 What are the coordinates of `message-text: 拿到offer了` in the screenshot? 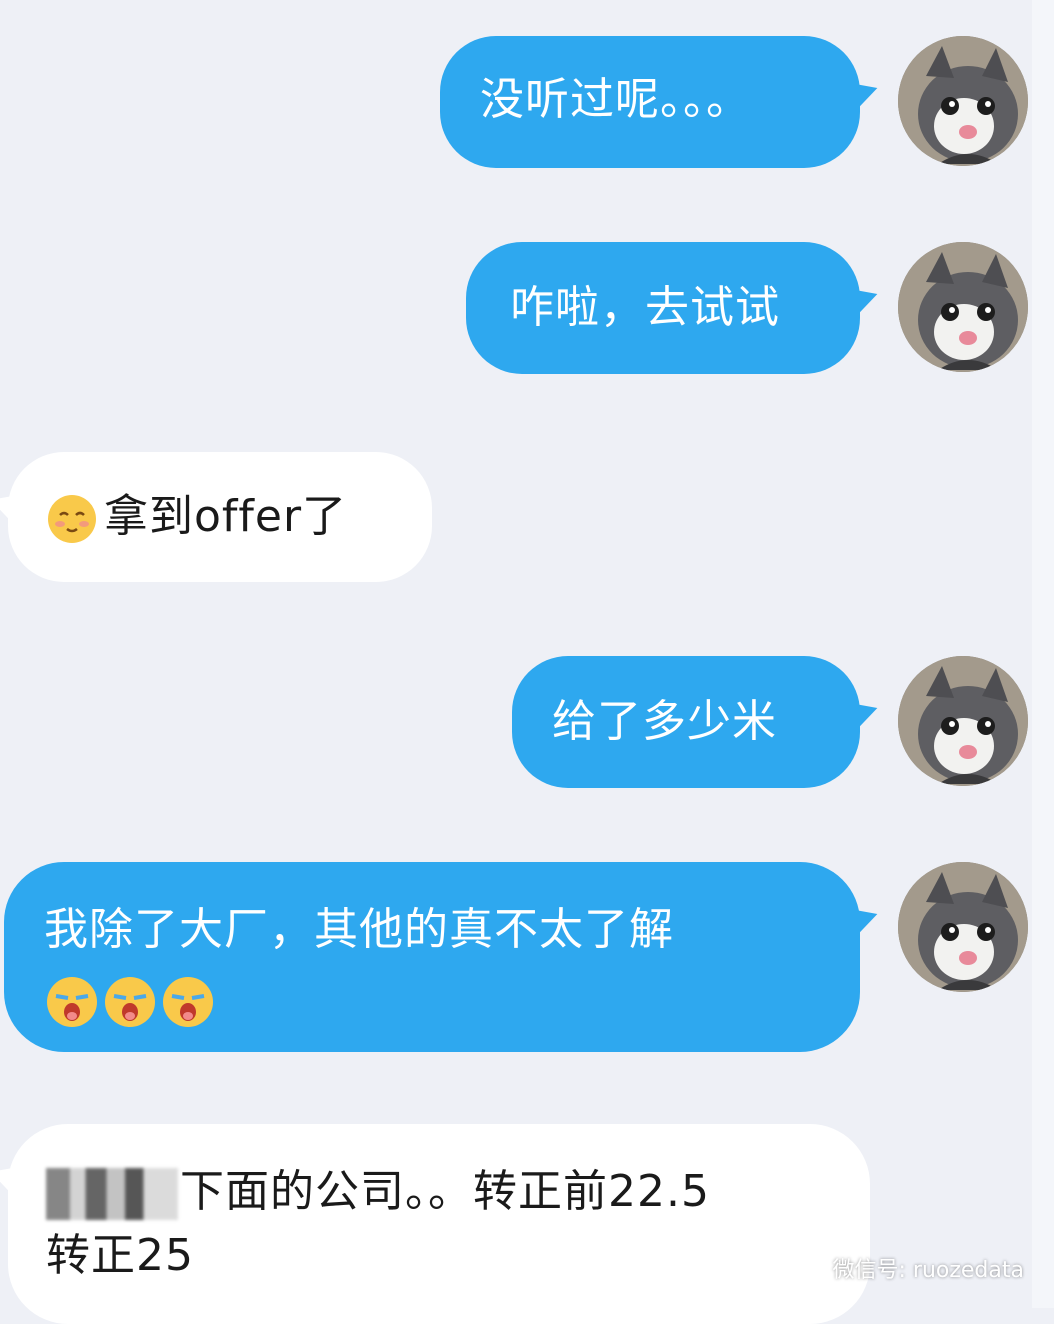 It's located at (226, 516).